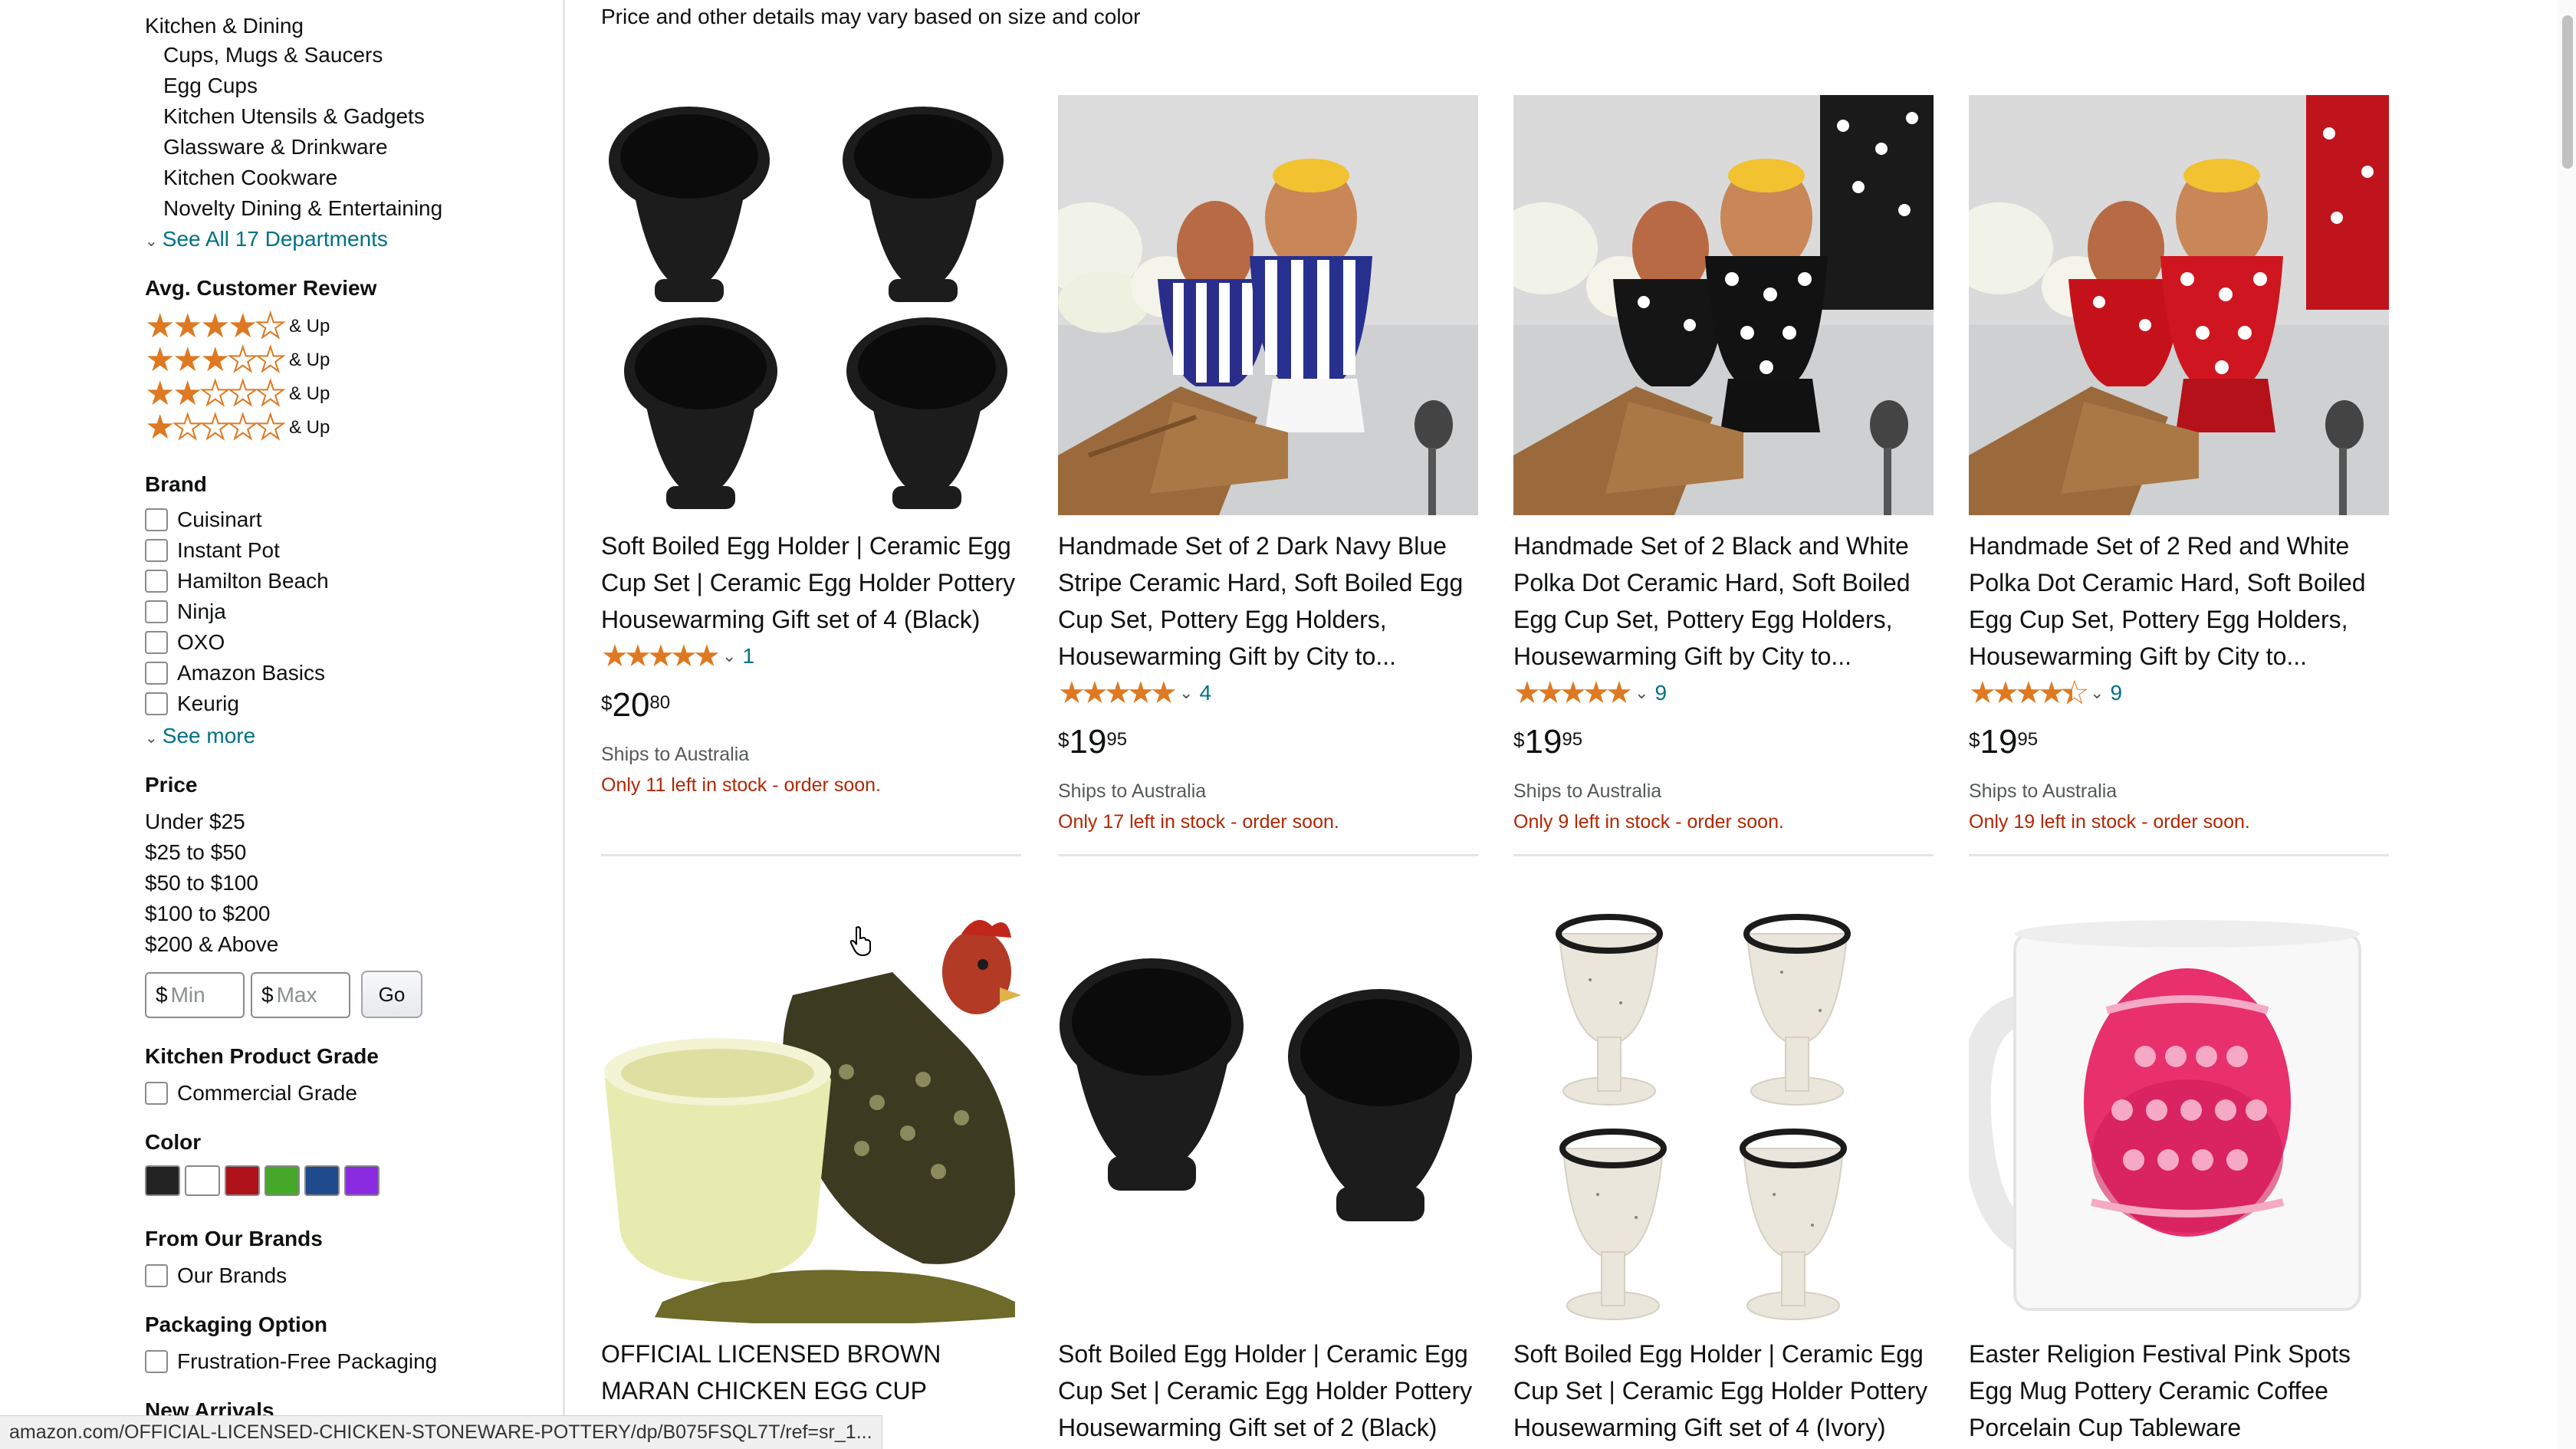  What do you see at coordinates (208, 914) in the screenshot?
I see `price-range-link: $100 to $200` at bounding box center [208, 914].